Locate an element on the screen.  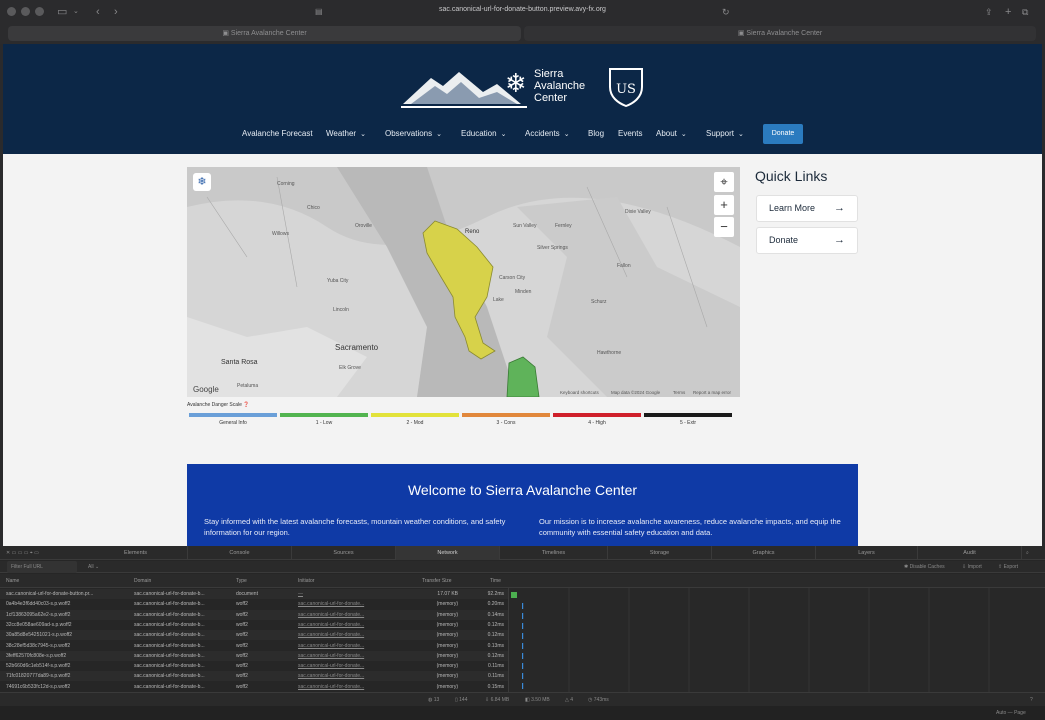
tab-network: Network is located at coordinates (448, 553).